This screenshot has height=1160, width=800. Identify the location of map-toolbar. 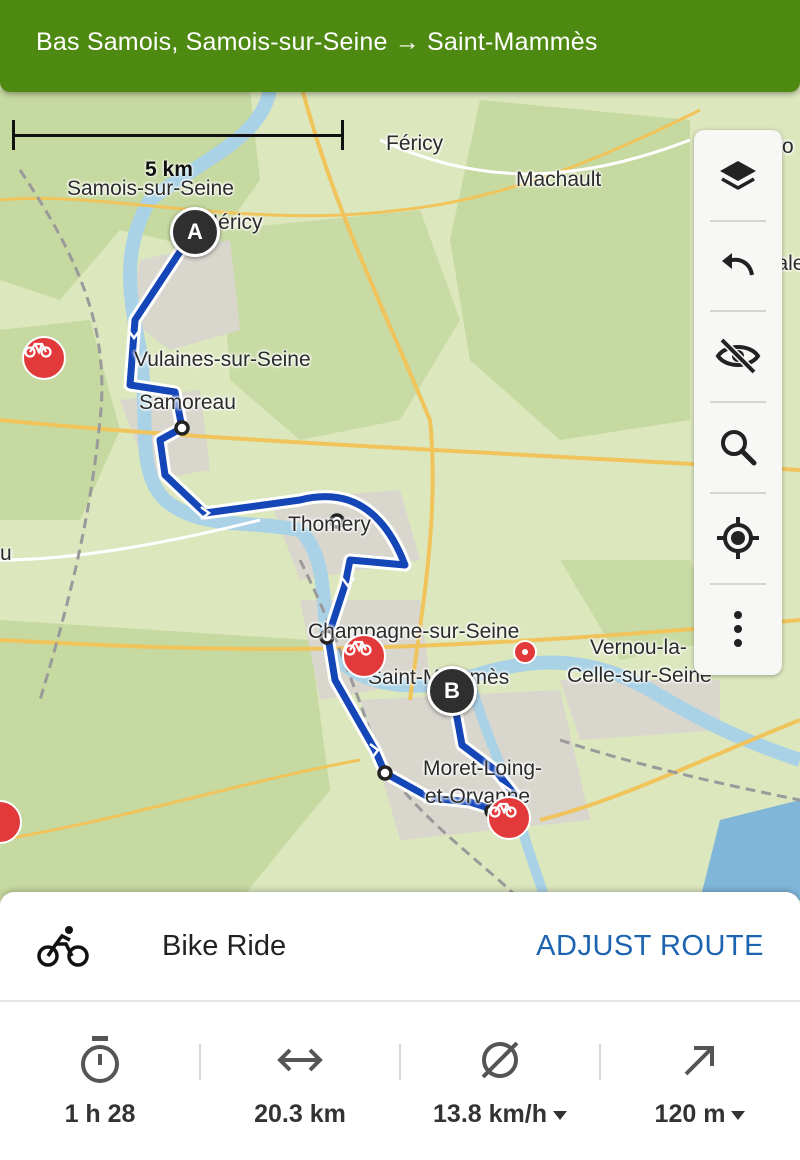
(738, 402).